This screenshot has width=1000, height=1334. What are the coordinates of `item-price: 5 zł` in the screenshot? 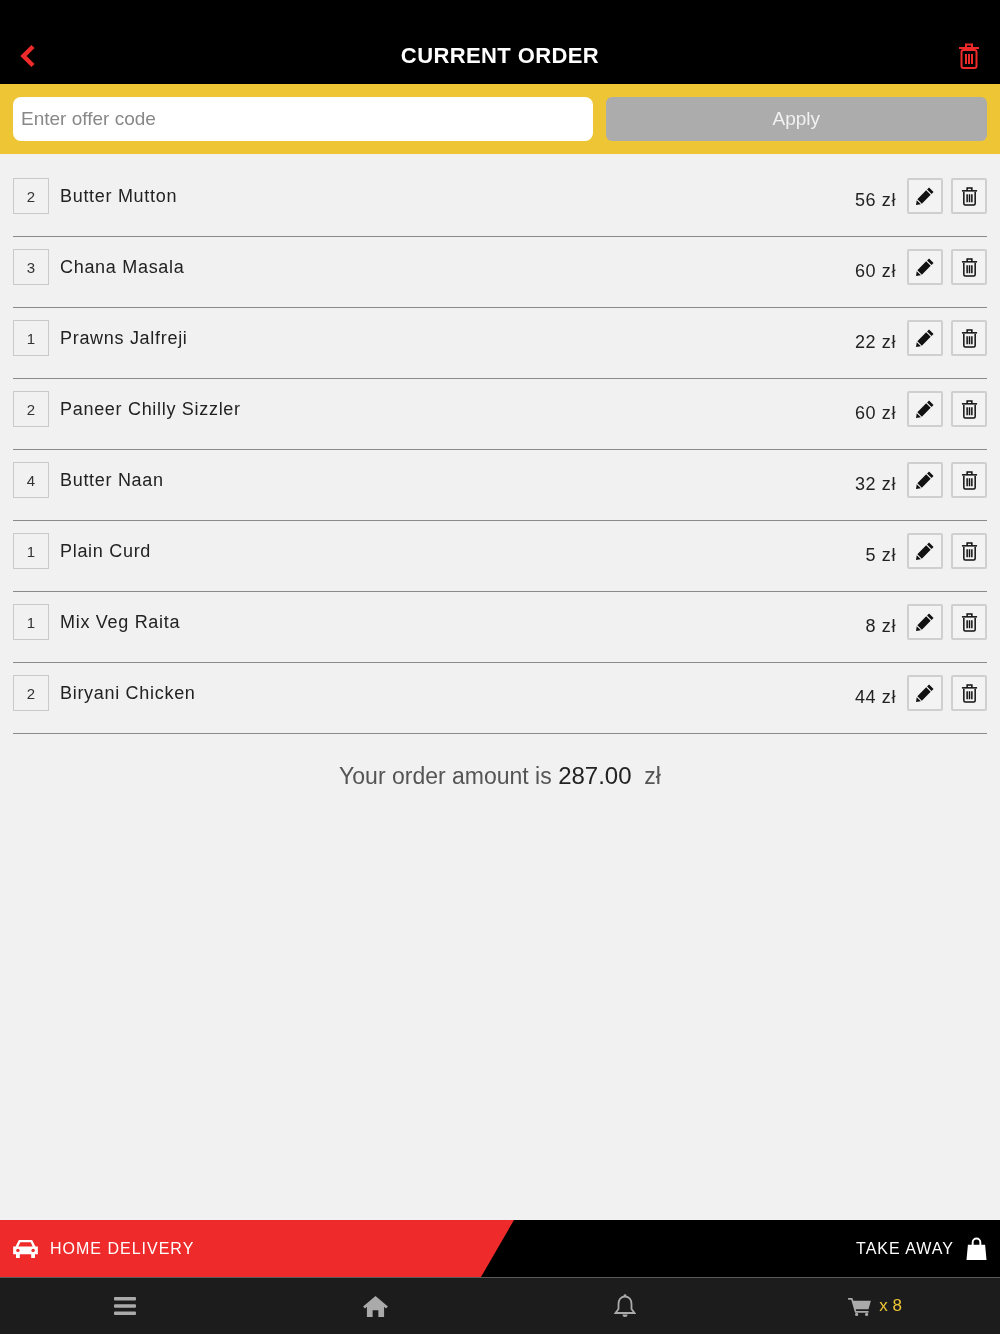 It's located at (880, 554).